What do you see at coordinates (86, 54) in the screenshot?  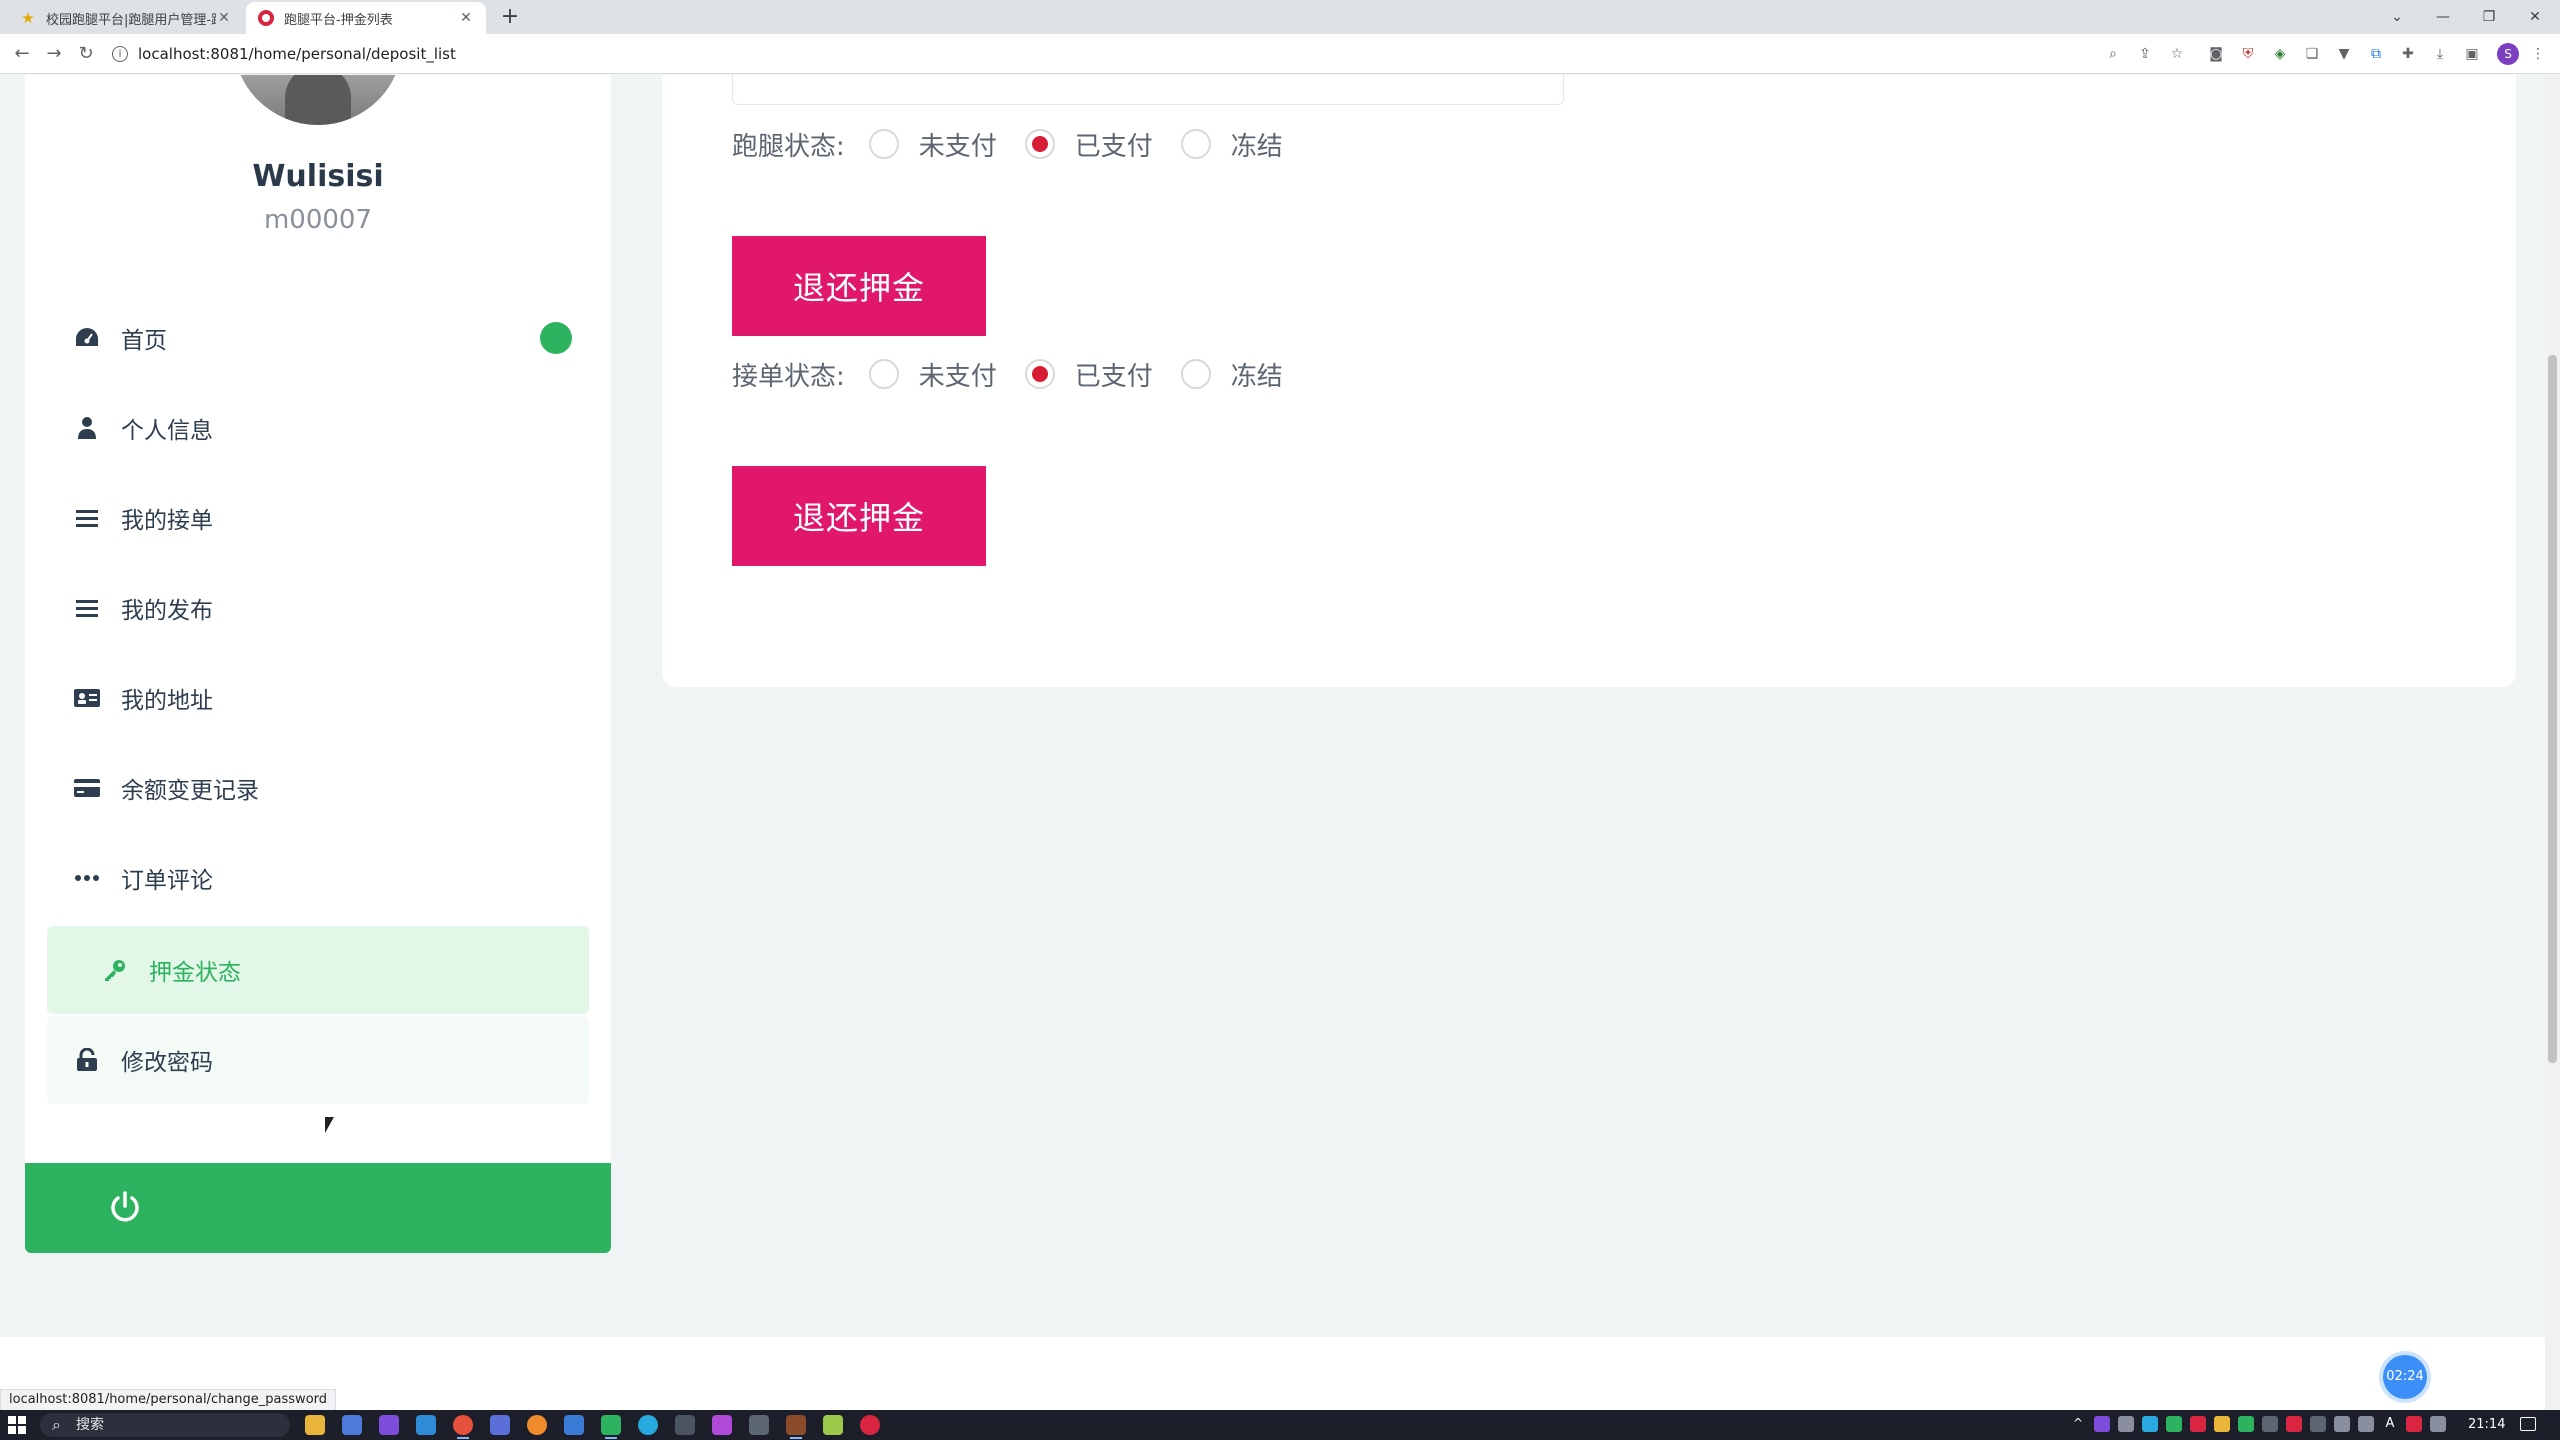 I see `reload-icon: ↻` at bounding box center [86, 54].